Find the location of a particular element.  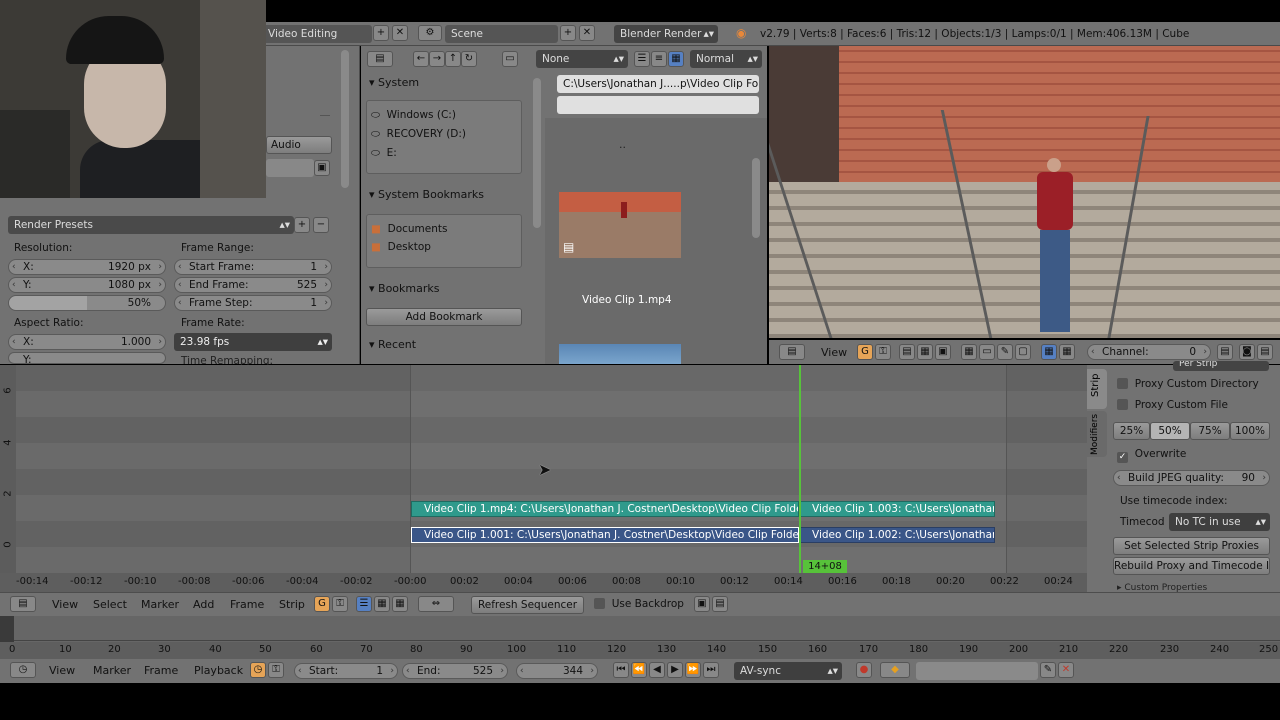

filename-field is located at coordinates (658, 105).